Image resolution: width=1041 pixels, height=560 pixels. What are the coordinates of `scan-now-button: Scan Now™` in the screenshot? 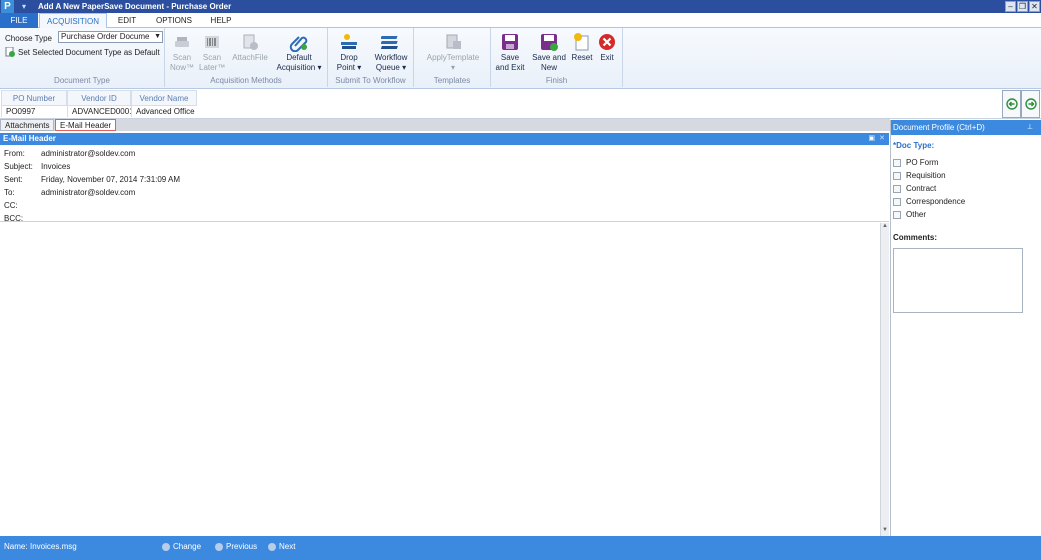 It's located at (182, 52).